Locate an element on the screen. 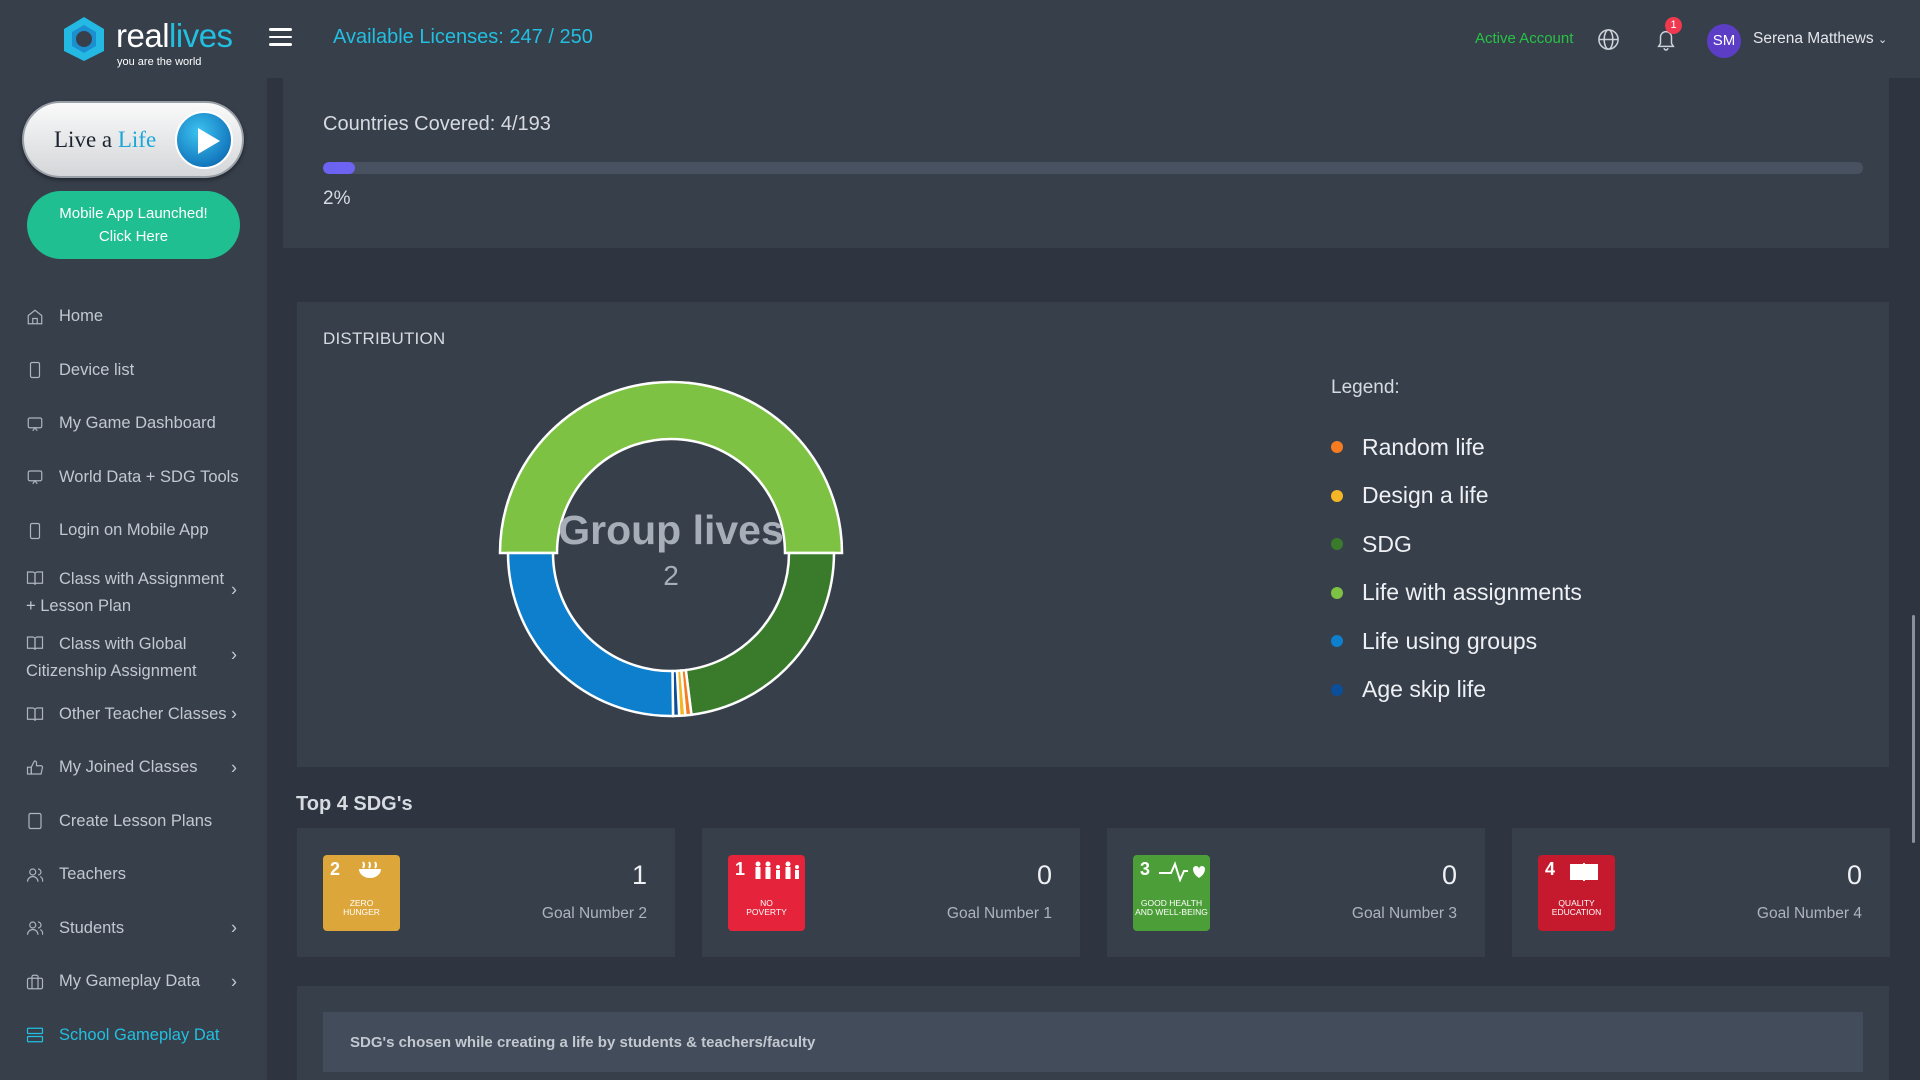 Image resolution: width=1920 pixels, height=1080 pixels. sidebar-item-create-lesson-plans: Create Lesson Plans is located at coordinates (133, 822).